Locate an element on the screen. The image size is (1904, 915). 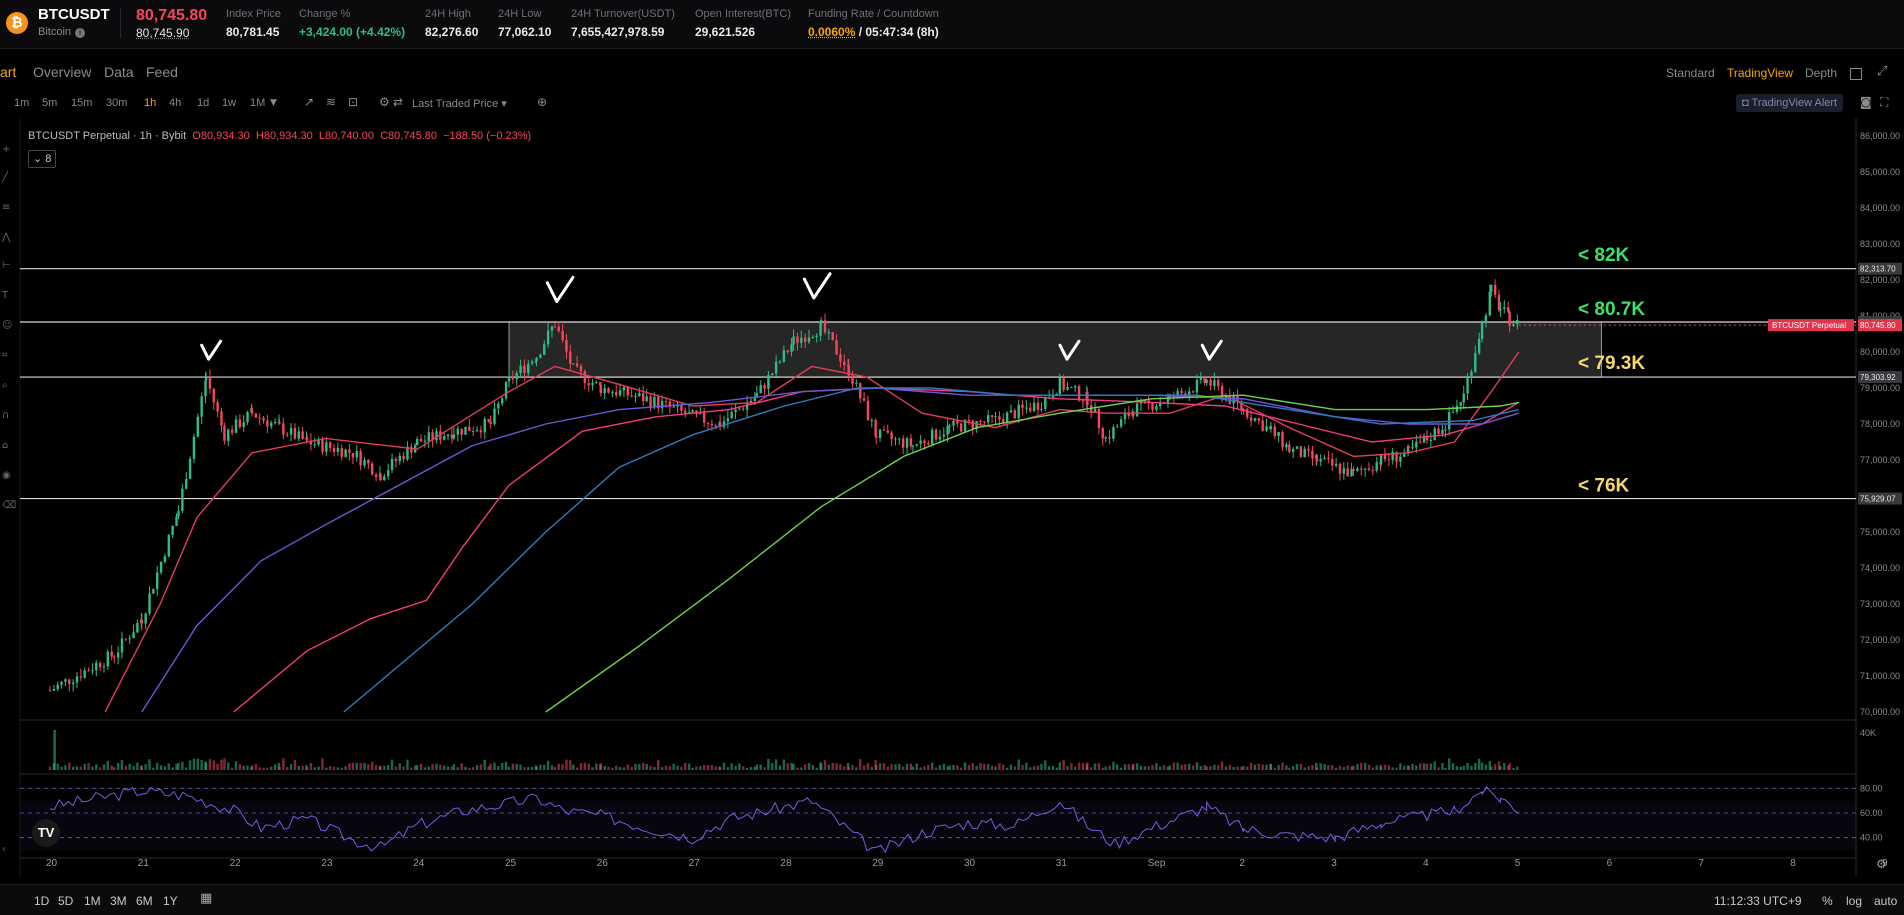
log-toggle: log is located at coordinates (1854, 901).